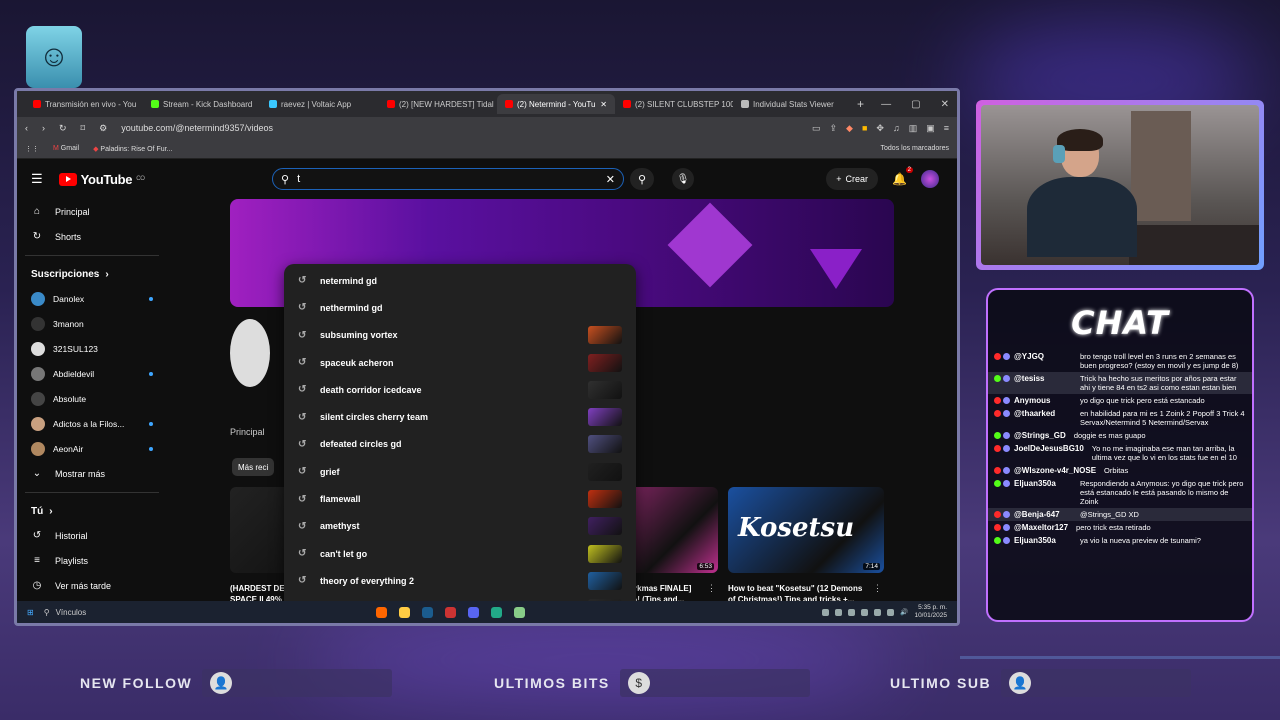 The image size is (1280, 720). I want to click on sidebar-icon: ▥, so click(913, 128).